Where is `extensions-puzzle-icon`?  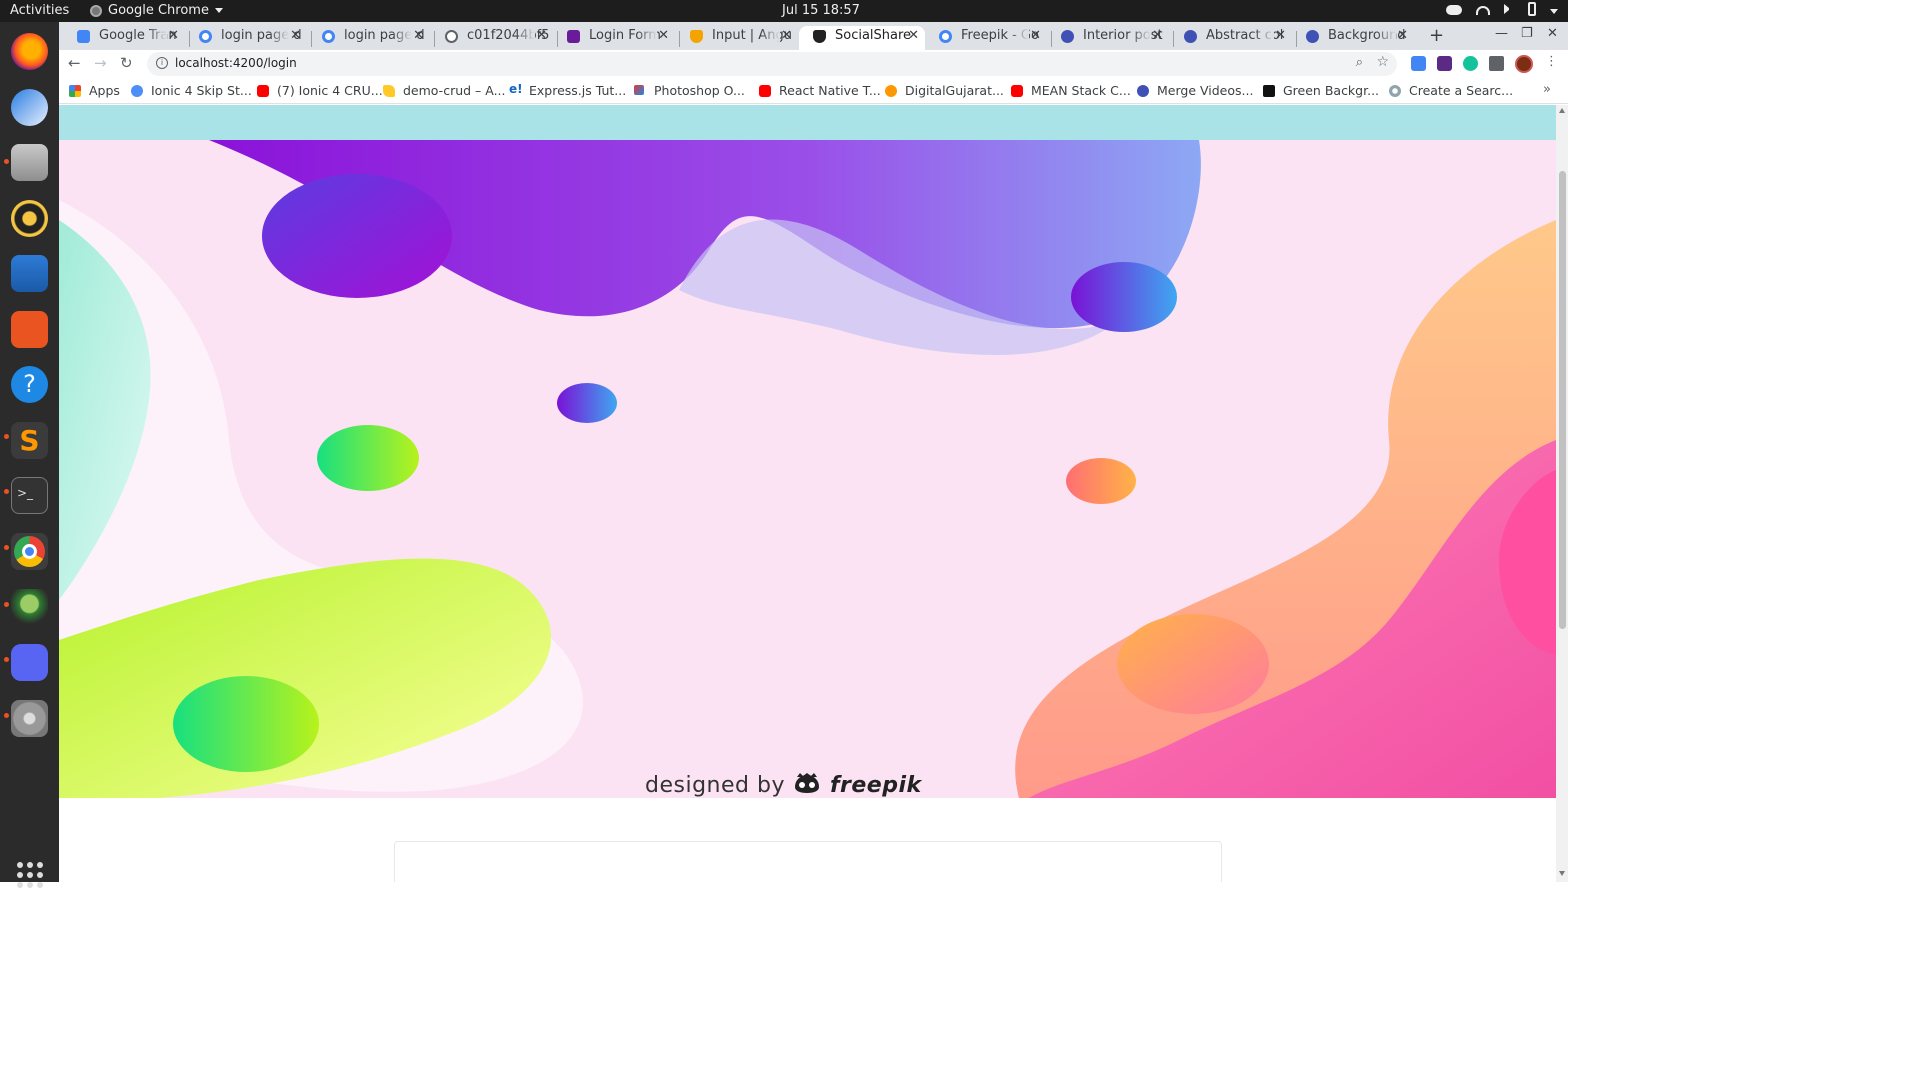 extensions-puzzle-icon is located at coordinates (1496, 63).